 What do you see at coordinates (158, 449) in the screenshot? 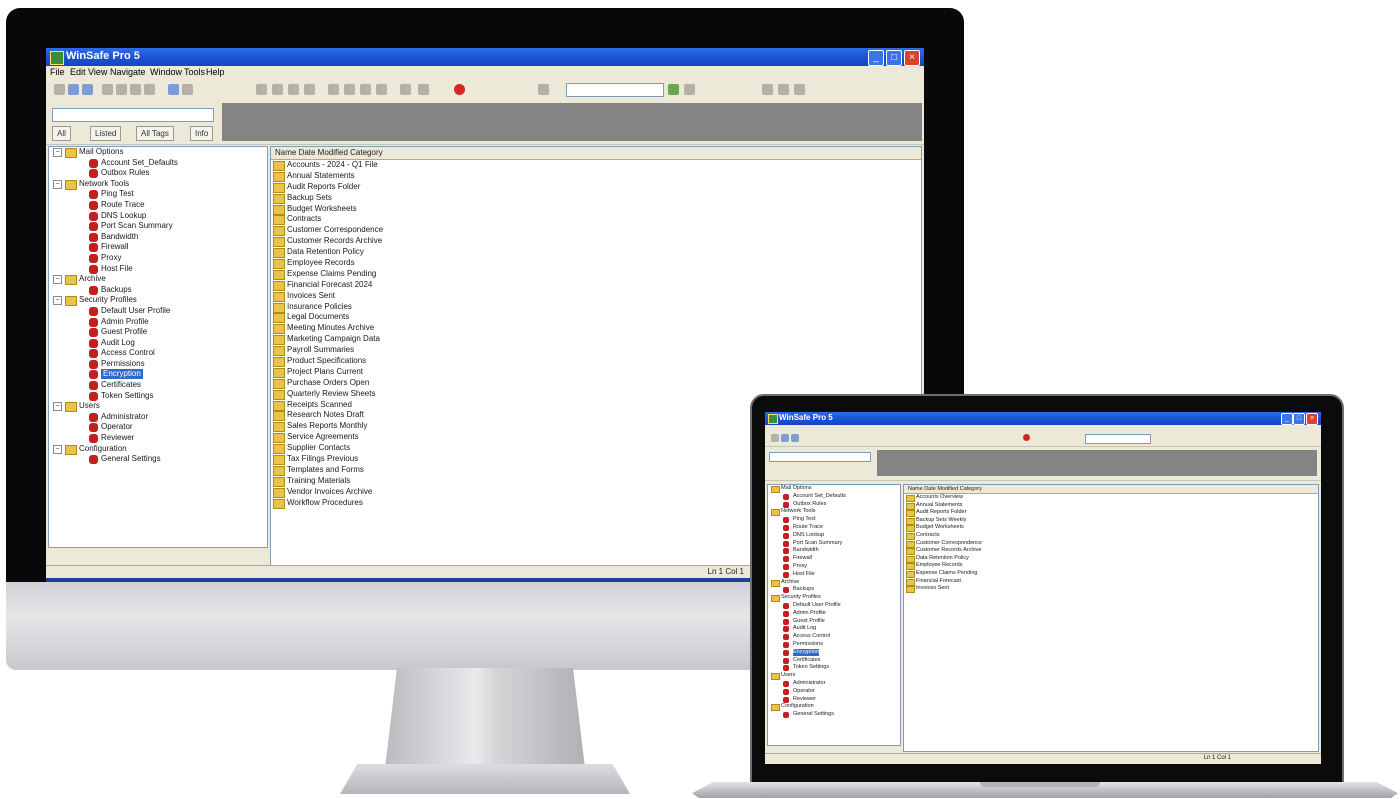
I see `tree-folder: − Configuration` at bounding box center [158, 449].